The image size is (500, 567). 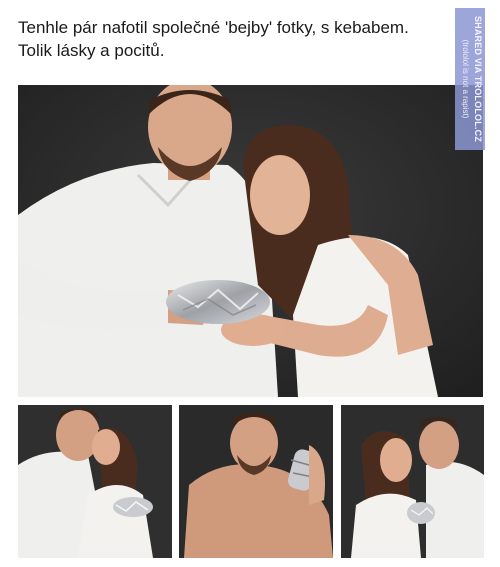 I want to click on caption-line-2: Tolik lásky a pocitů., so click(x=91, y=50).